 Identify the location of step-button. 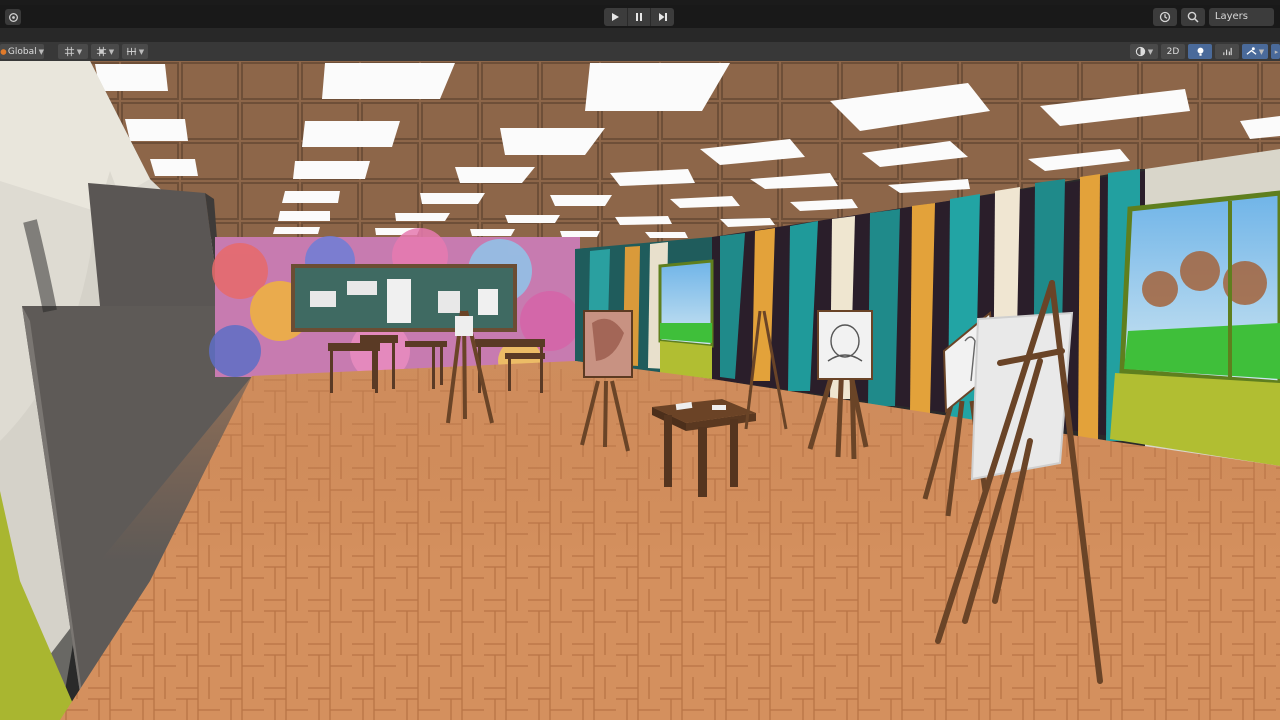
(662, 17).